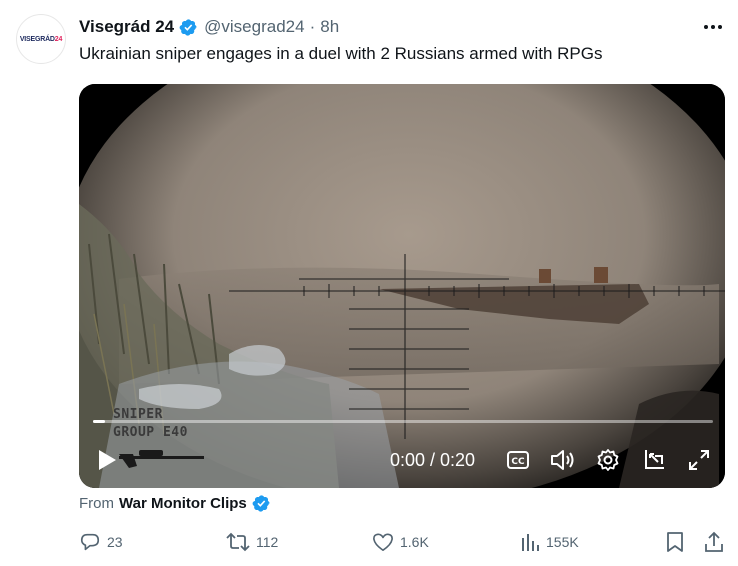  I want to click on bookmark-button, so click(678, 542).